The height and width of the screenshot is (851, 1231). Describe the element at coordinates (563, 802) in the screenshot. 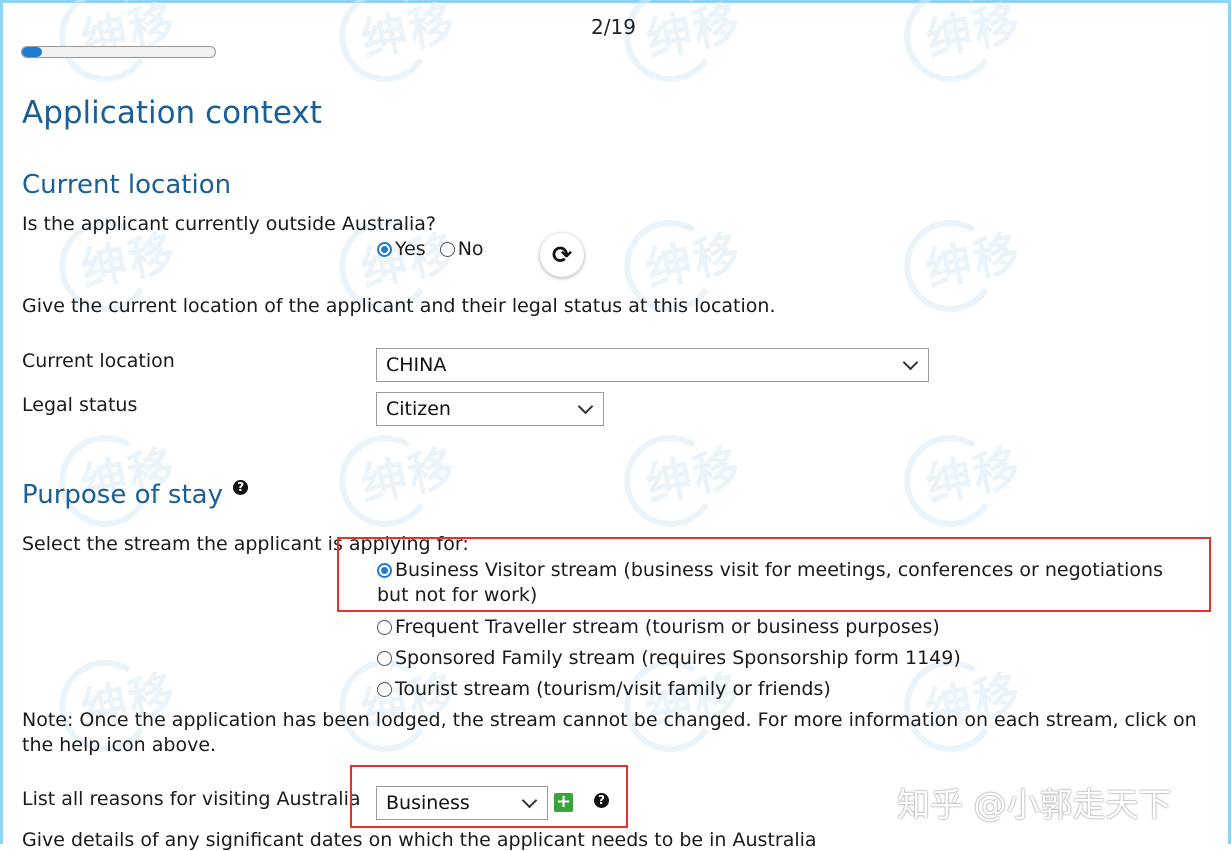

I see `add-reason-icon: +` at that location.